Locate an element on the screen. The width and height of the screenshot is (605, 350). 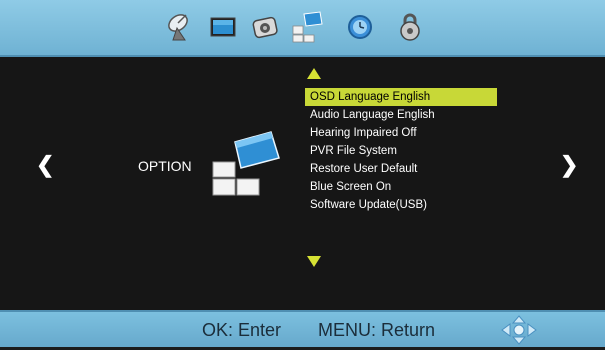
menu-item-blue-screen: Blue Screen On is located at coordinates (401, 187).